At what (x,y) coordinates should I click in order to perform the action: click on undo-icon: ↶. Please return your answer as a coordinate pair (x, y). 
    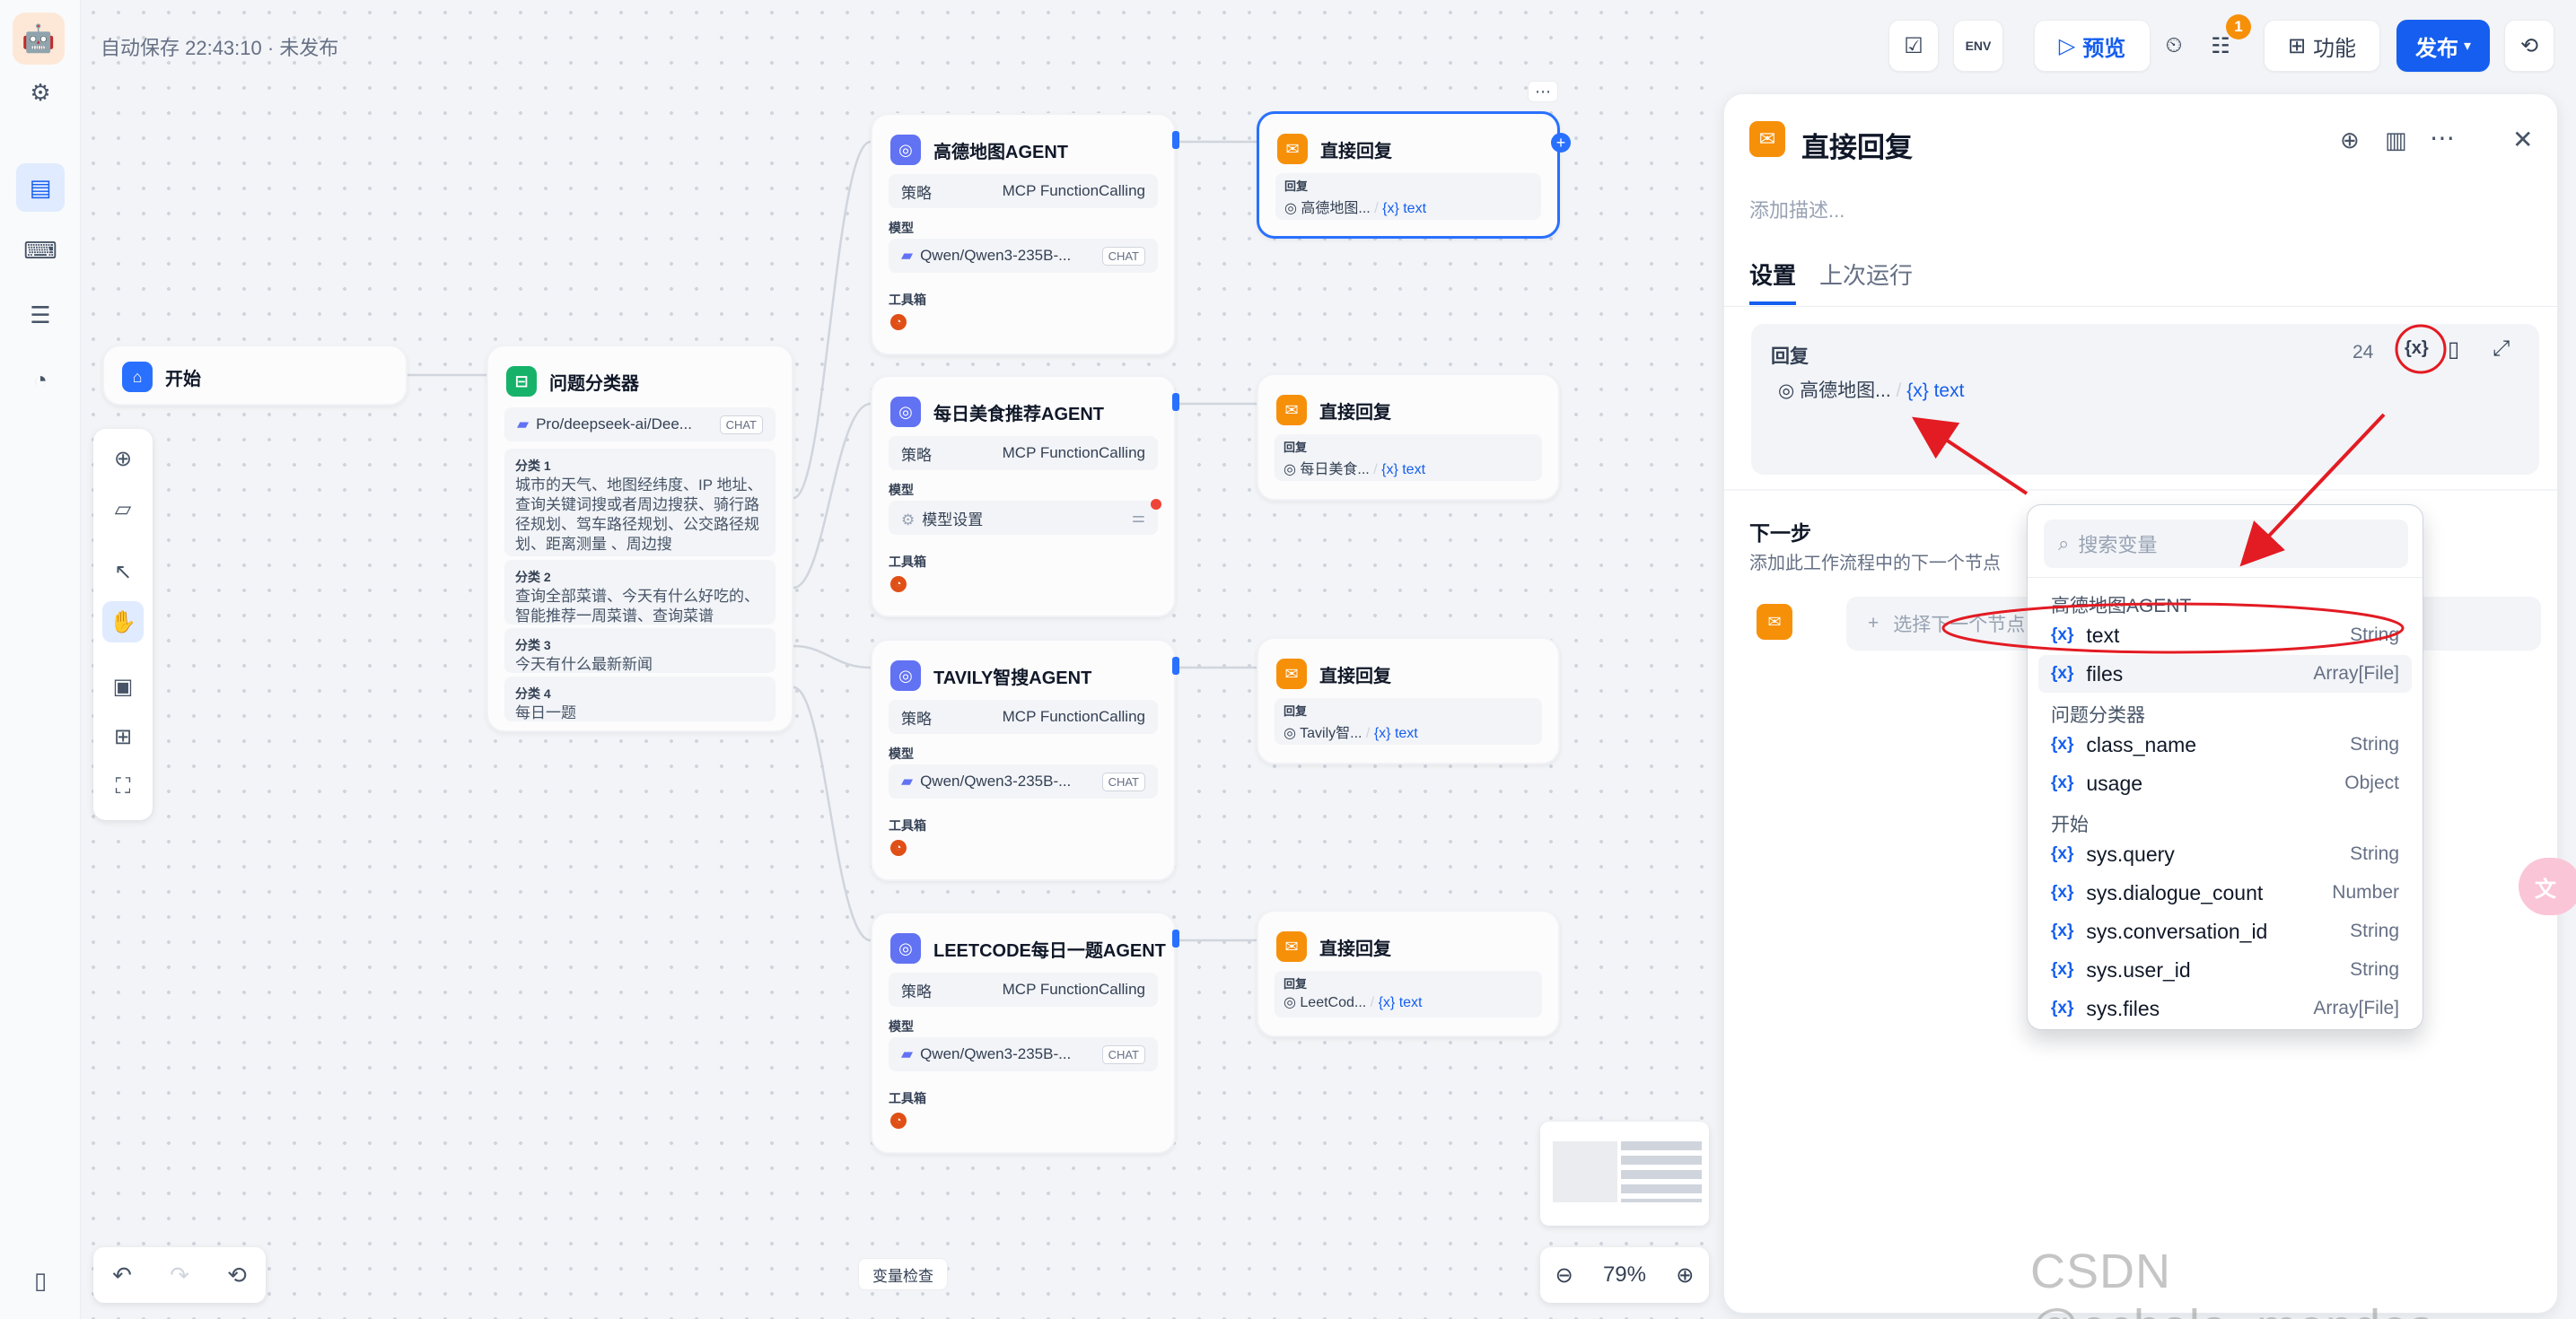
    Looking at the image, I should click on (122, 1275).